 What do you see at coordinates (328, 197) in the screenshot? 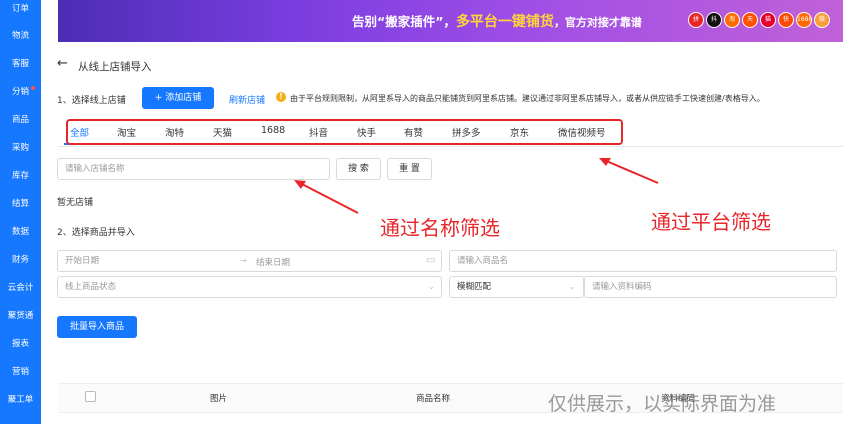
I see `arrow-to-name-filter` at bounding box center [328, 197].